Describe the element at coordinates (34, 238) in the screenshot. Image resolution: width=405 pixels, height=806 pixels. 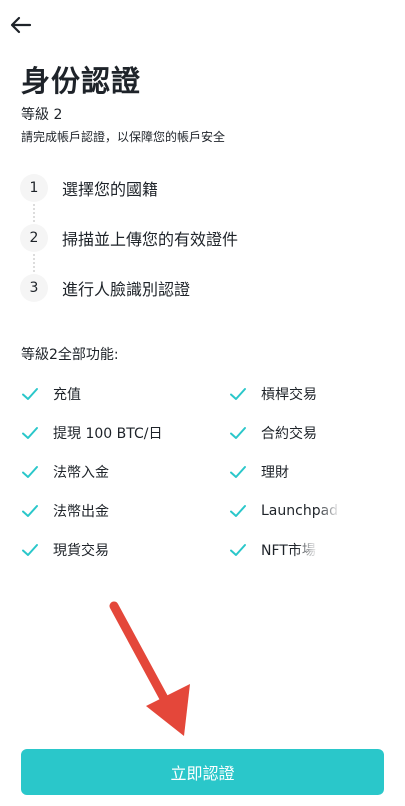
I see `step-number: 2` at that location.